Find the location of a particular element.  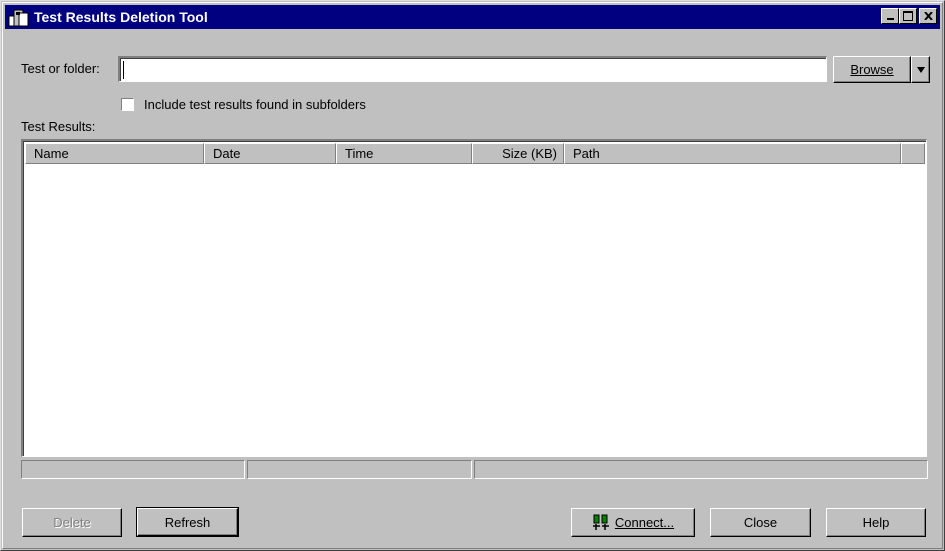

column-name-label: Name is located at coordinates (51, 153).